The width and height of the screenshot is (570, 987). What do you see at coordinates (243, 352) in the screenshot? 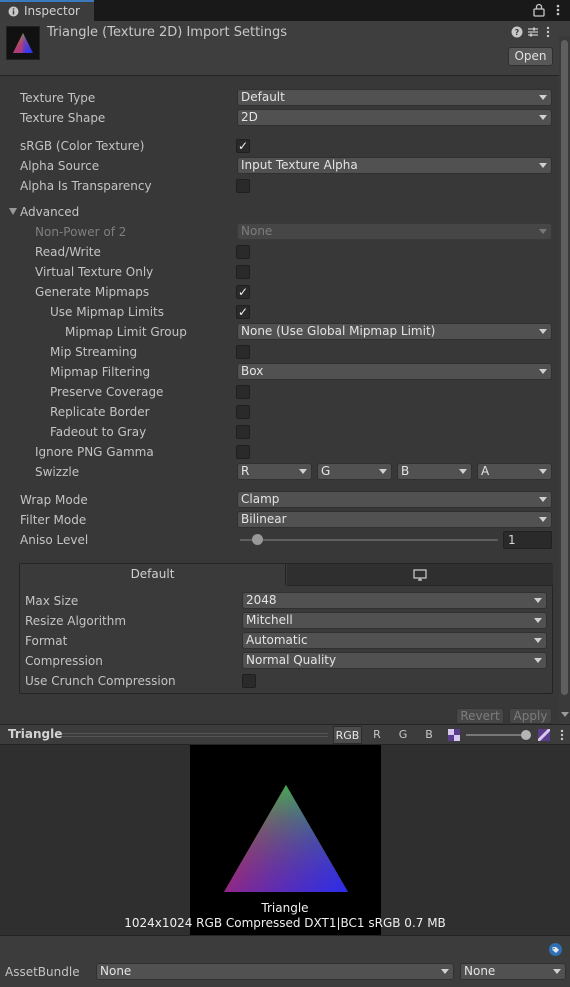
I see `mip-streaming-checkbox` at bounding box center [243, 352].